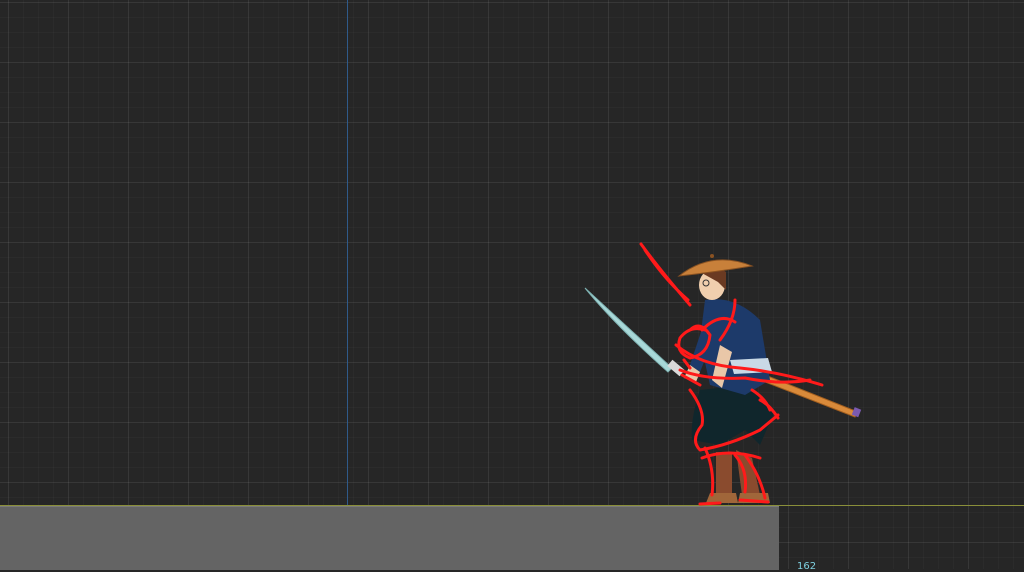 Image resolution: width=1024 pixels, height=572 pixels. I want to click on katana-icon, so click(634, 332).